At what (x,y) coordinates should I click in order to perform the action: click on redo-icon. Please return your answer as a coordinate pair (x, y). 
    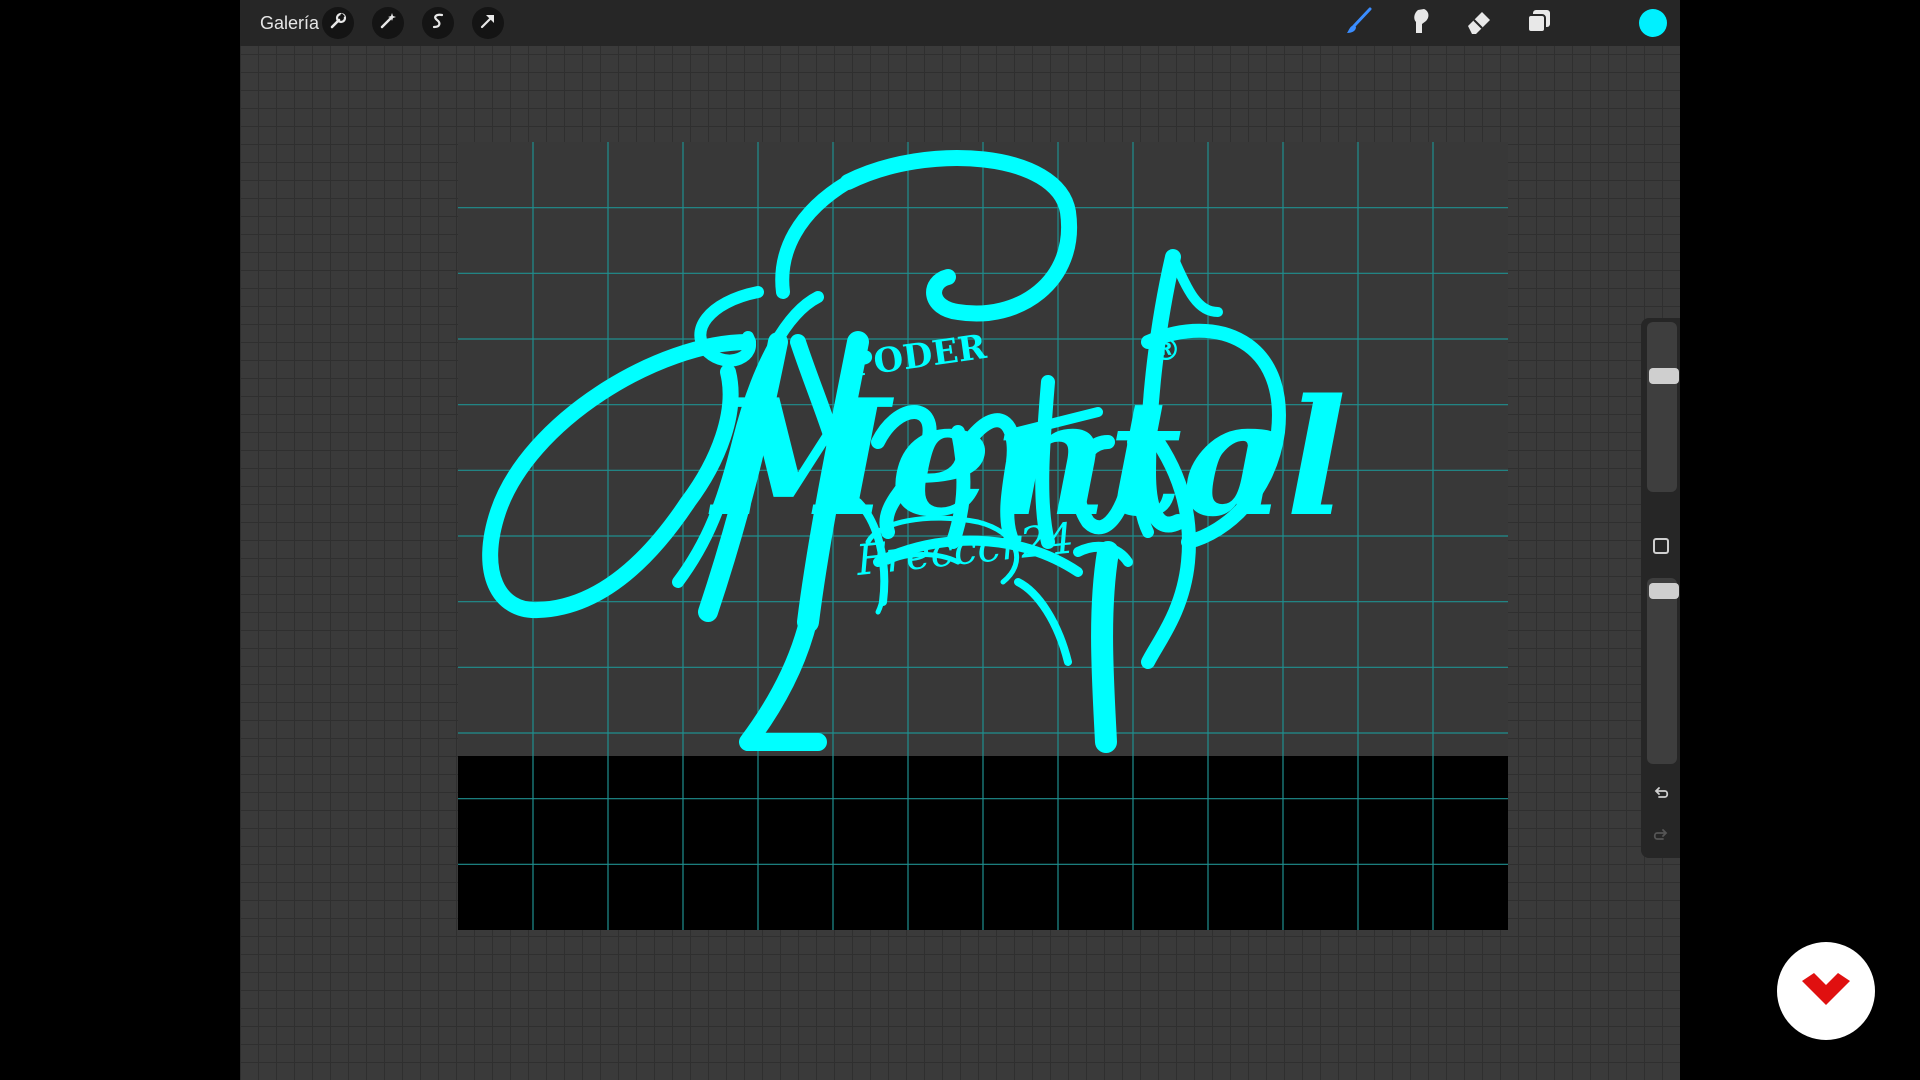
    Looking at the image, I should click on (1661, 838).